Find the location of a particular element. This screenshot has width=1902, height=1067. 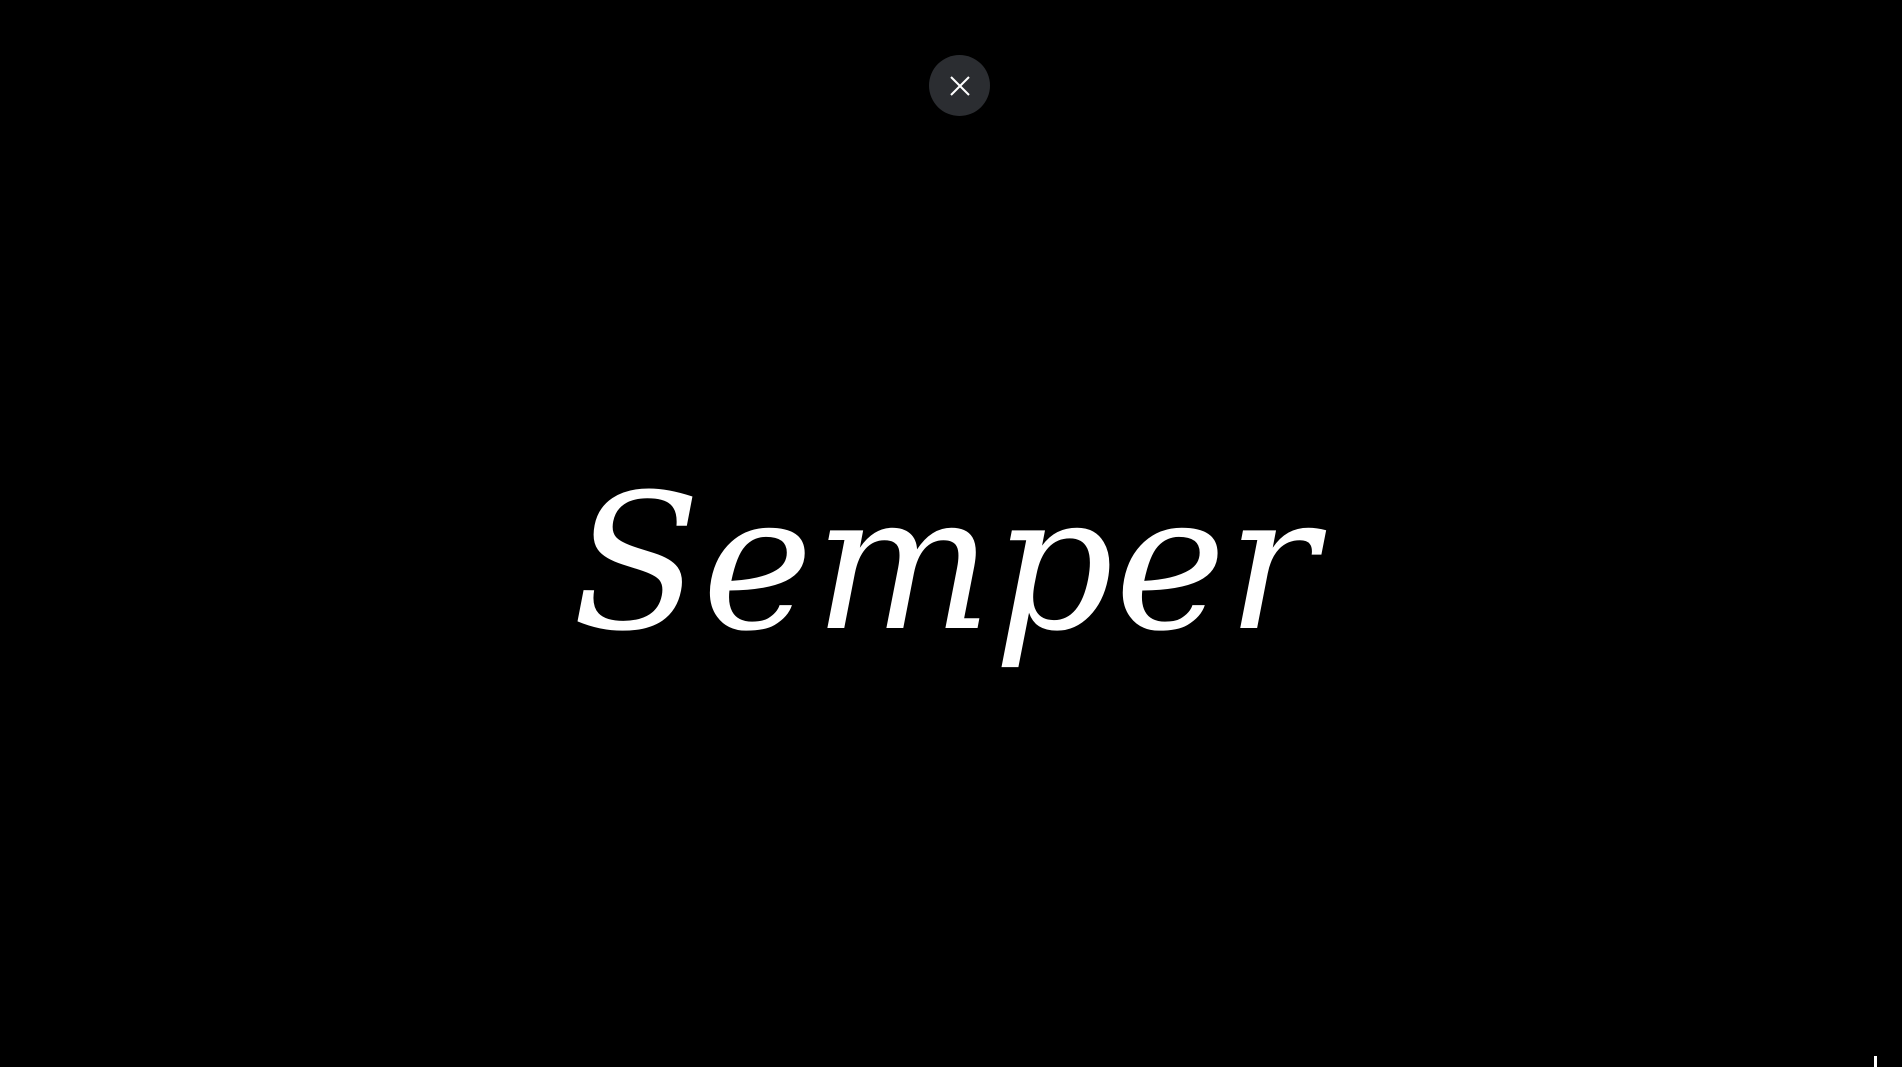

scroll-indicator is located at coordinates (1875, 1061).